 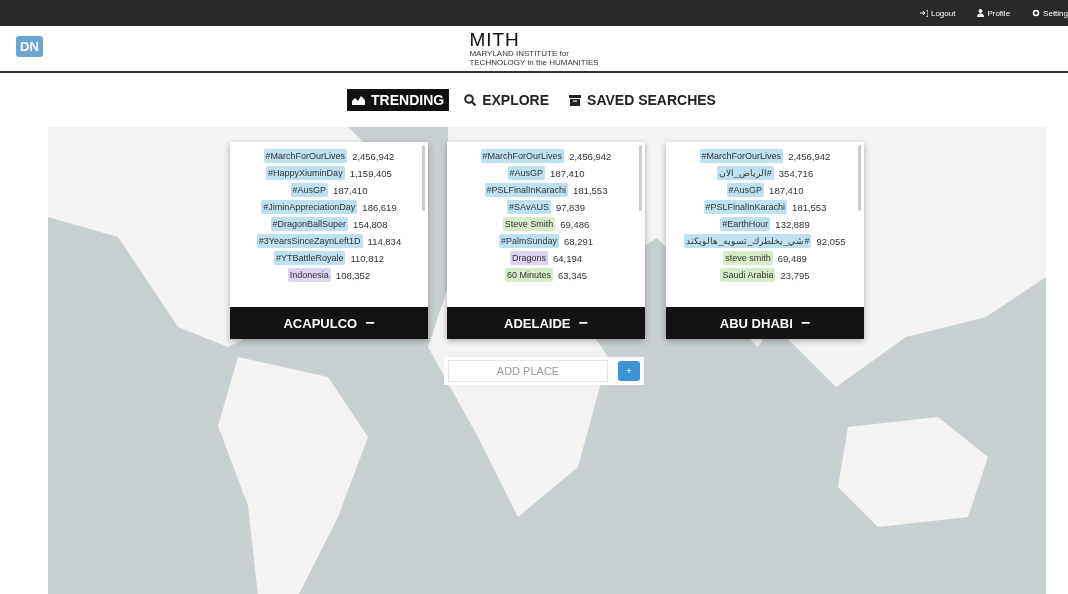 What do you see at coordinates (937, 13) in the screenshot?
I see `top-link: Logout` at bounding box center [937, 13].